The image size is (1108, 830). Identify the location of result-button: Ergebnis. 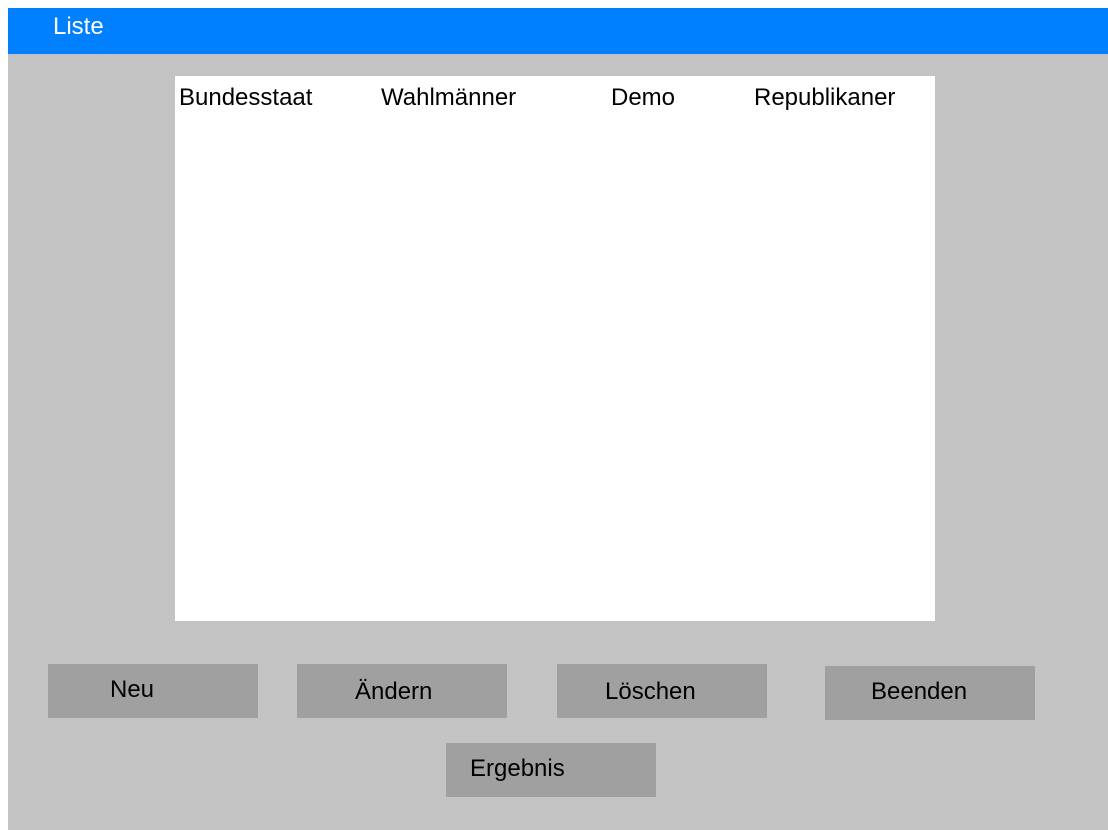
(551, 770).